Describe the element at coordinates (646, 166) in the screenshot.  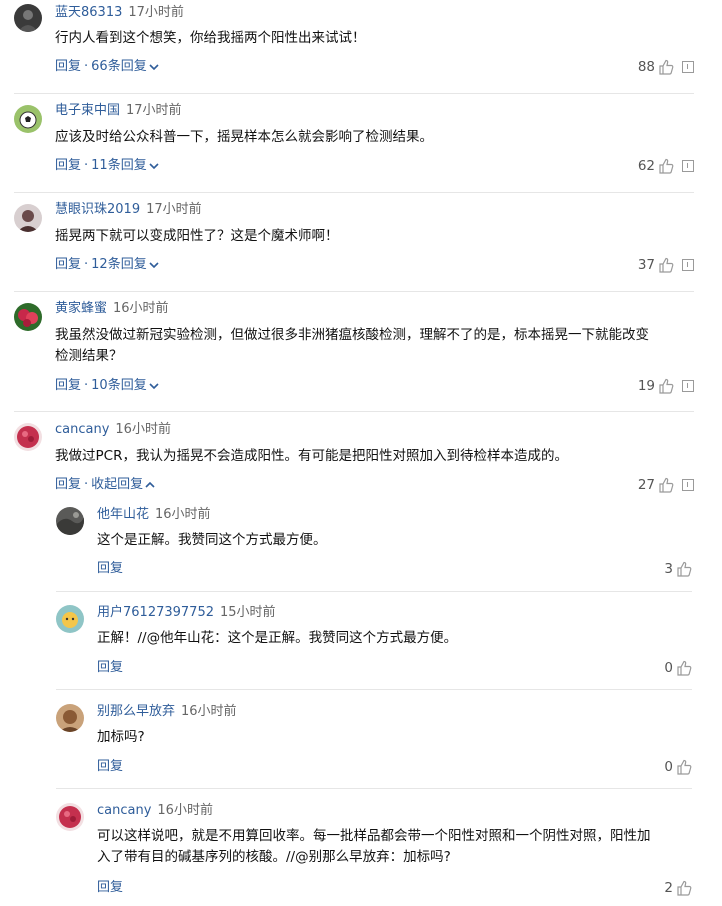
I see `like-count: 62` at that location.